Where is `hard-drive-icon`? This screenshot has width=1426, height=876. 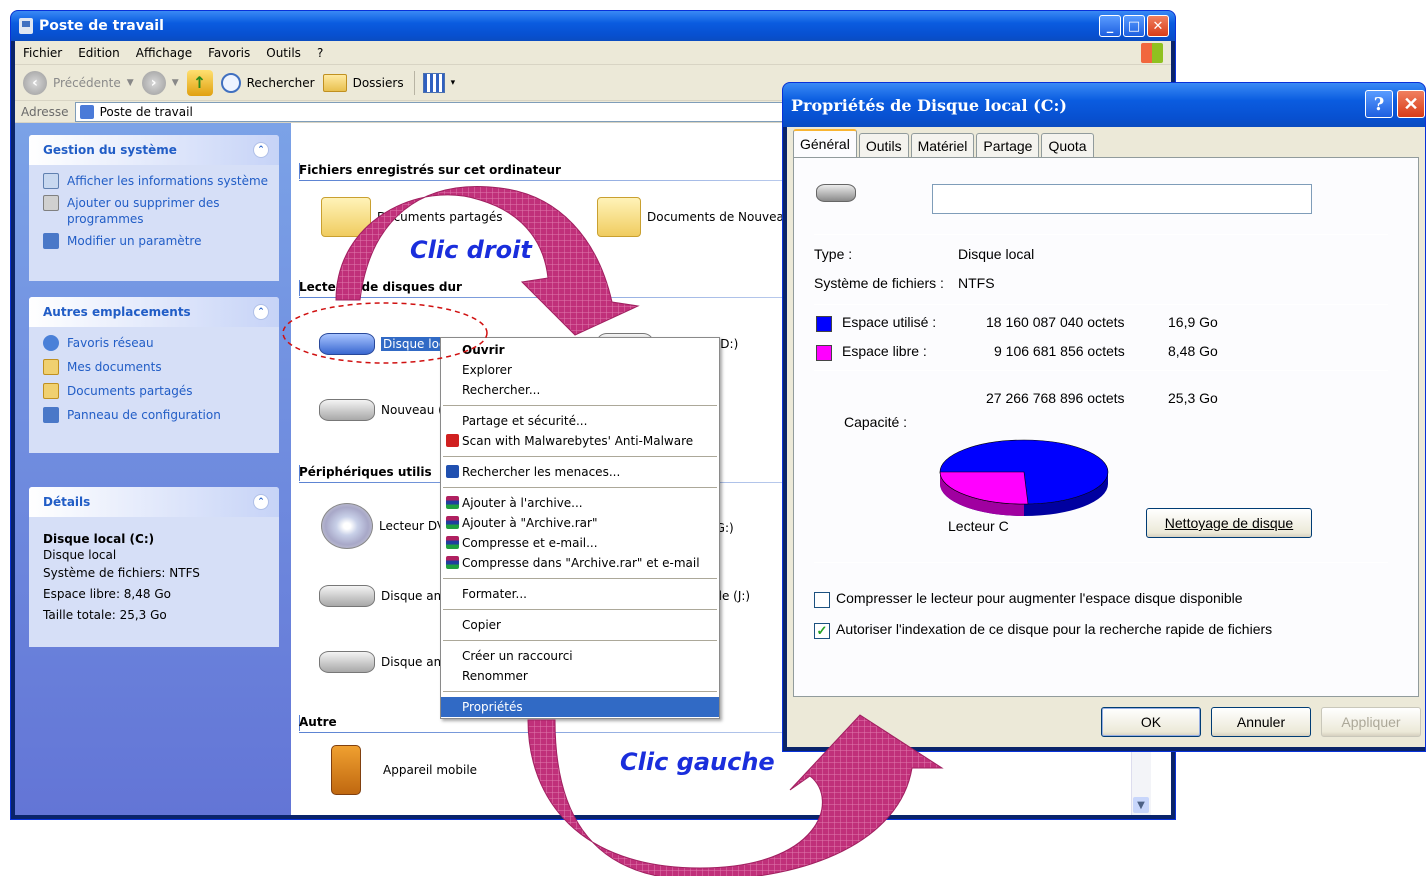 hard-drive-icon is located at coordinates (347, 410).